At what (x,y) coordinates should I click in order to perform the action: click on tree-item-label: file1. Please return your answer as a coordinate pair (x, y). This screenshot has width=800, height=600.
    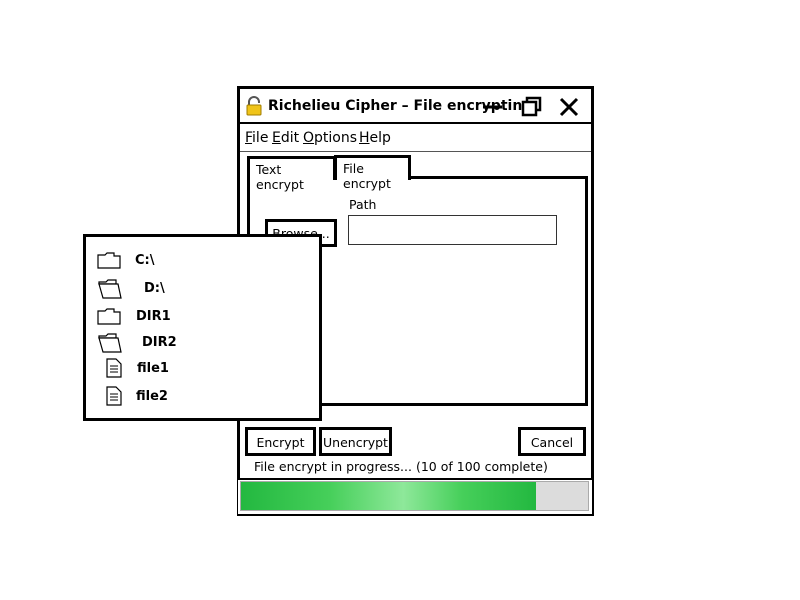
    Looking at the image, I should click on (153, 368).